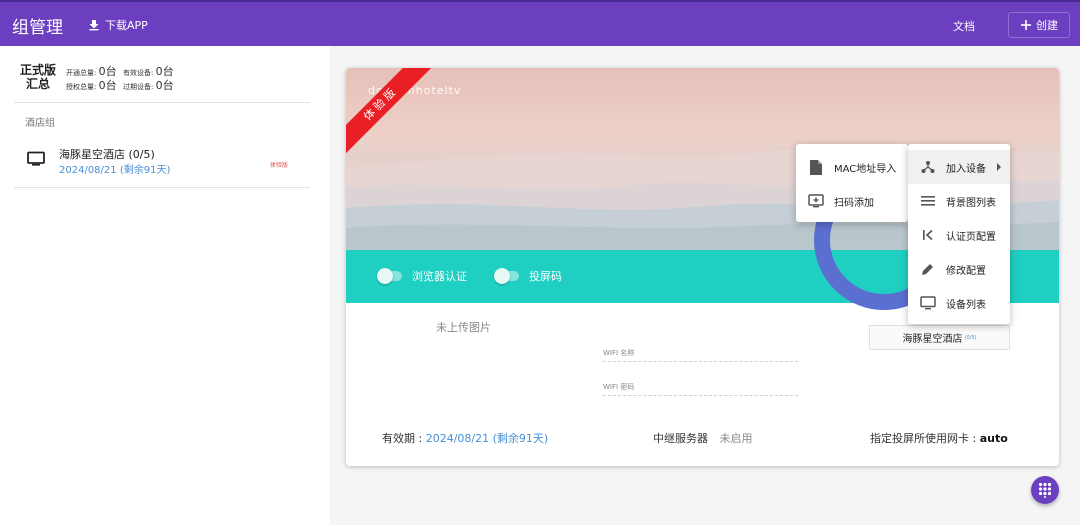  What do you see at coordinates (736, 438) in the screenshot?
I see `relay-value: 未启用` at bounding box center [736, 438].